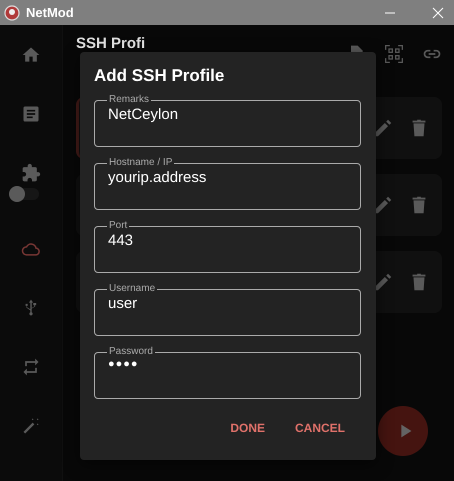  What do you see at coordinates (394, 54) in the screenshot?
I see `qr-code-icon` at bounding box center [394, 54].